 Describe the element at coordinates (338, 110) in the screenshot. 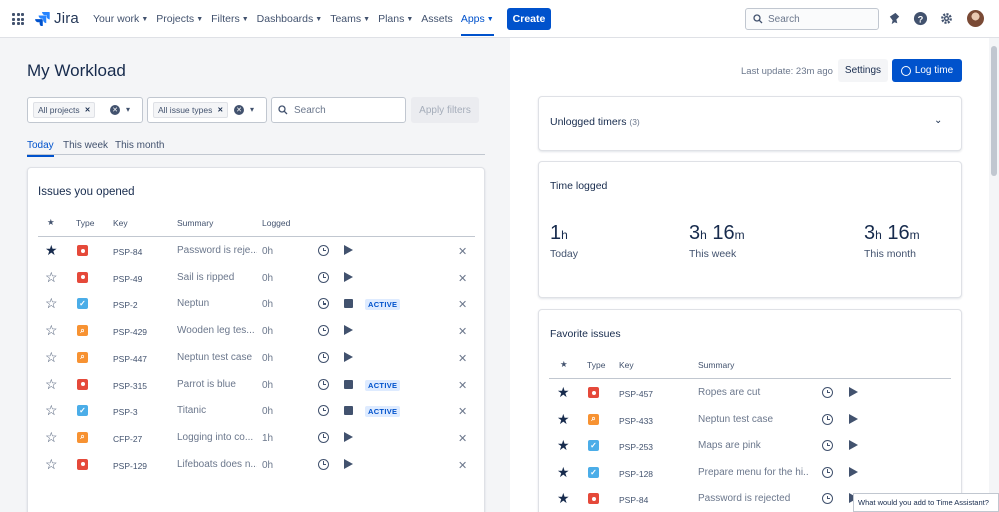

I see `issue-search-input: Search` at that location.